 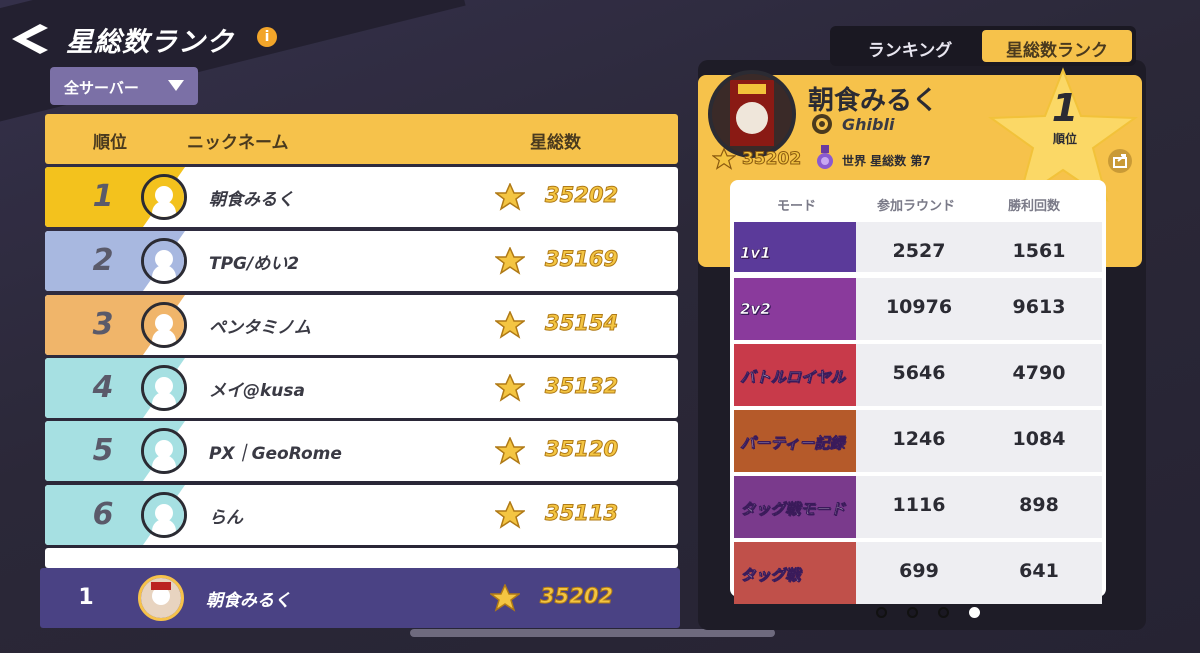 I want to click on mode-rounds: 1116, so click(x=919, y=505).